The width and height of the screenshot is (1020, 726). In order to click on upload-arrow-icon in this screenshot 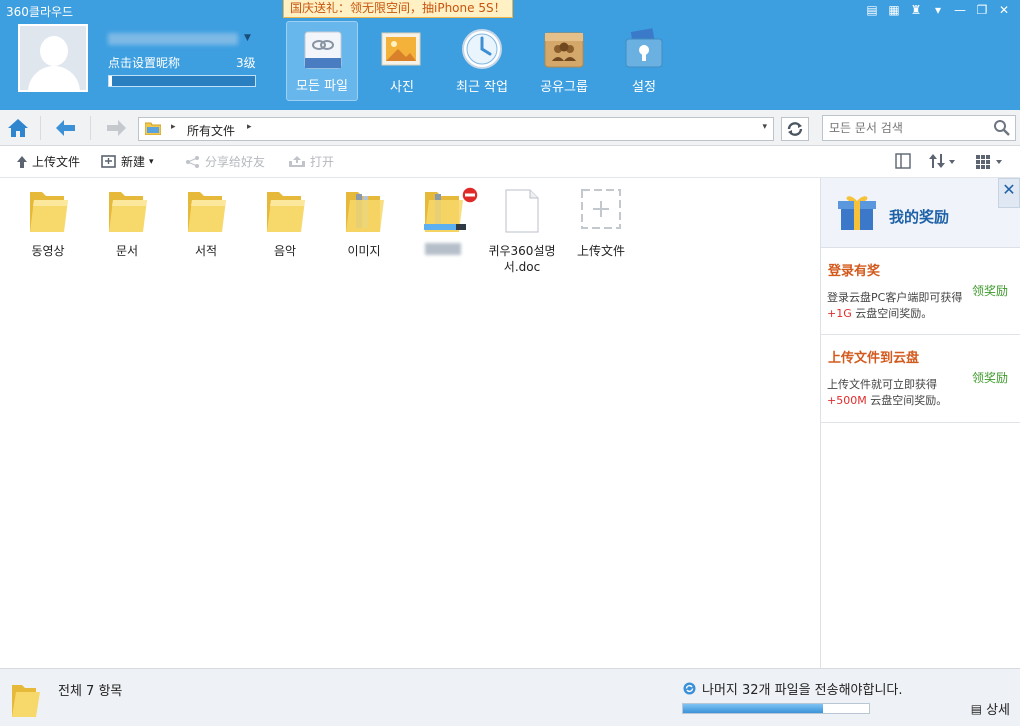, I will do `click(22, 162)`.